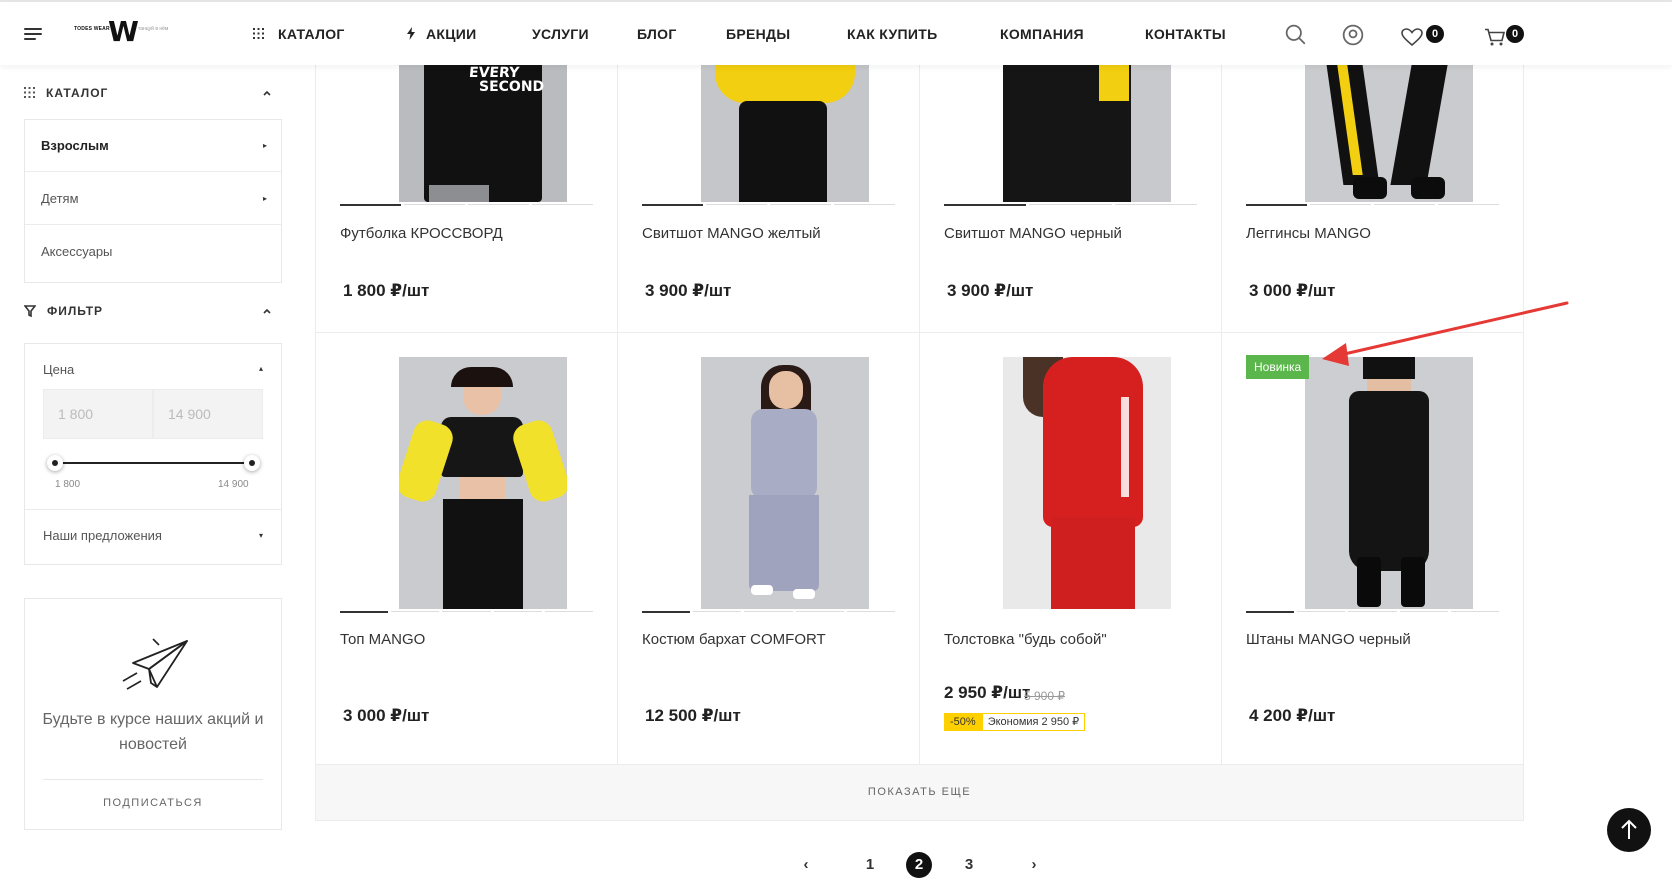  Describe the element at coordinates (1042, 34) in the screenshot. I see `nav-company: КОМПАНИЯ` at that location.